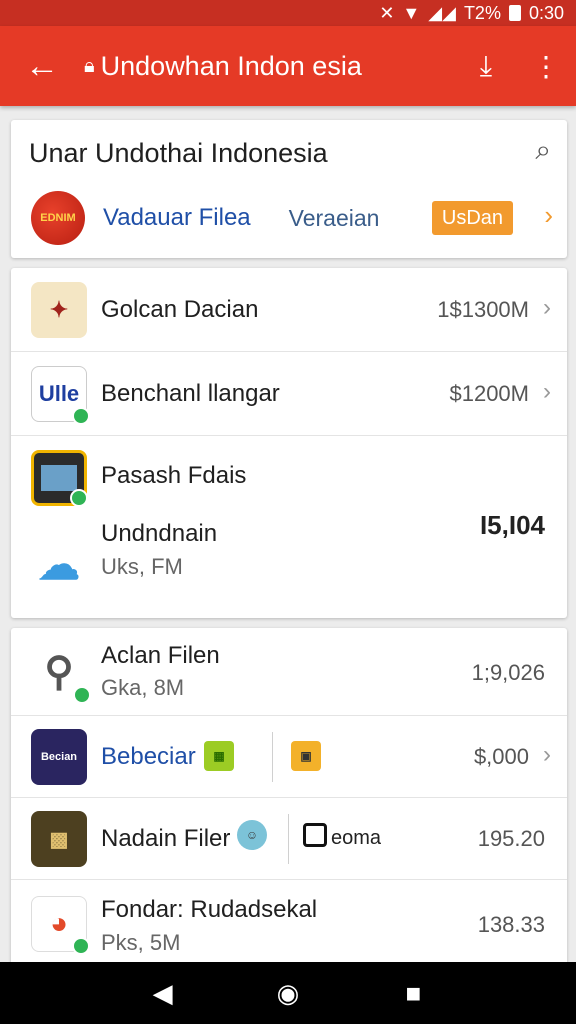  I want to click on icon-label: Becian, so click(59, 757).